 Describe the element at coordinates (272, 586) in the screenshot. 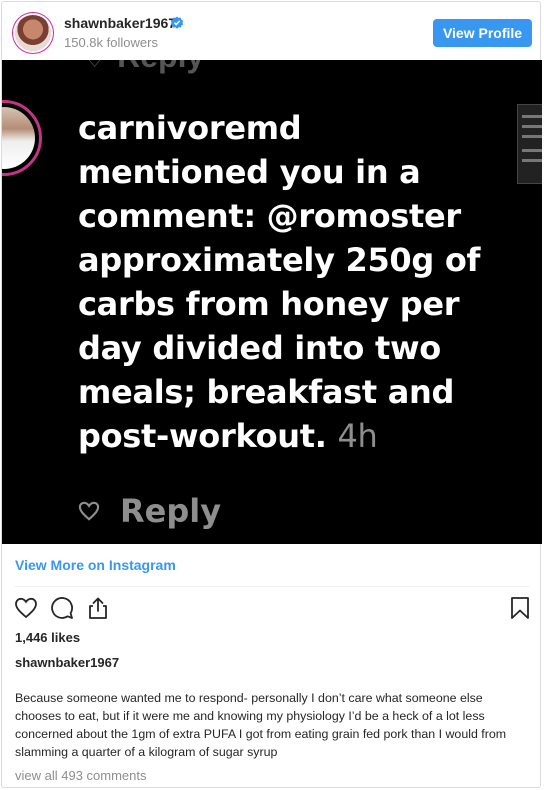

I see `divider` at that location.